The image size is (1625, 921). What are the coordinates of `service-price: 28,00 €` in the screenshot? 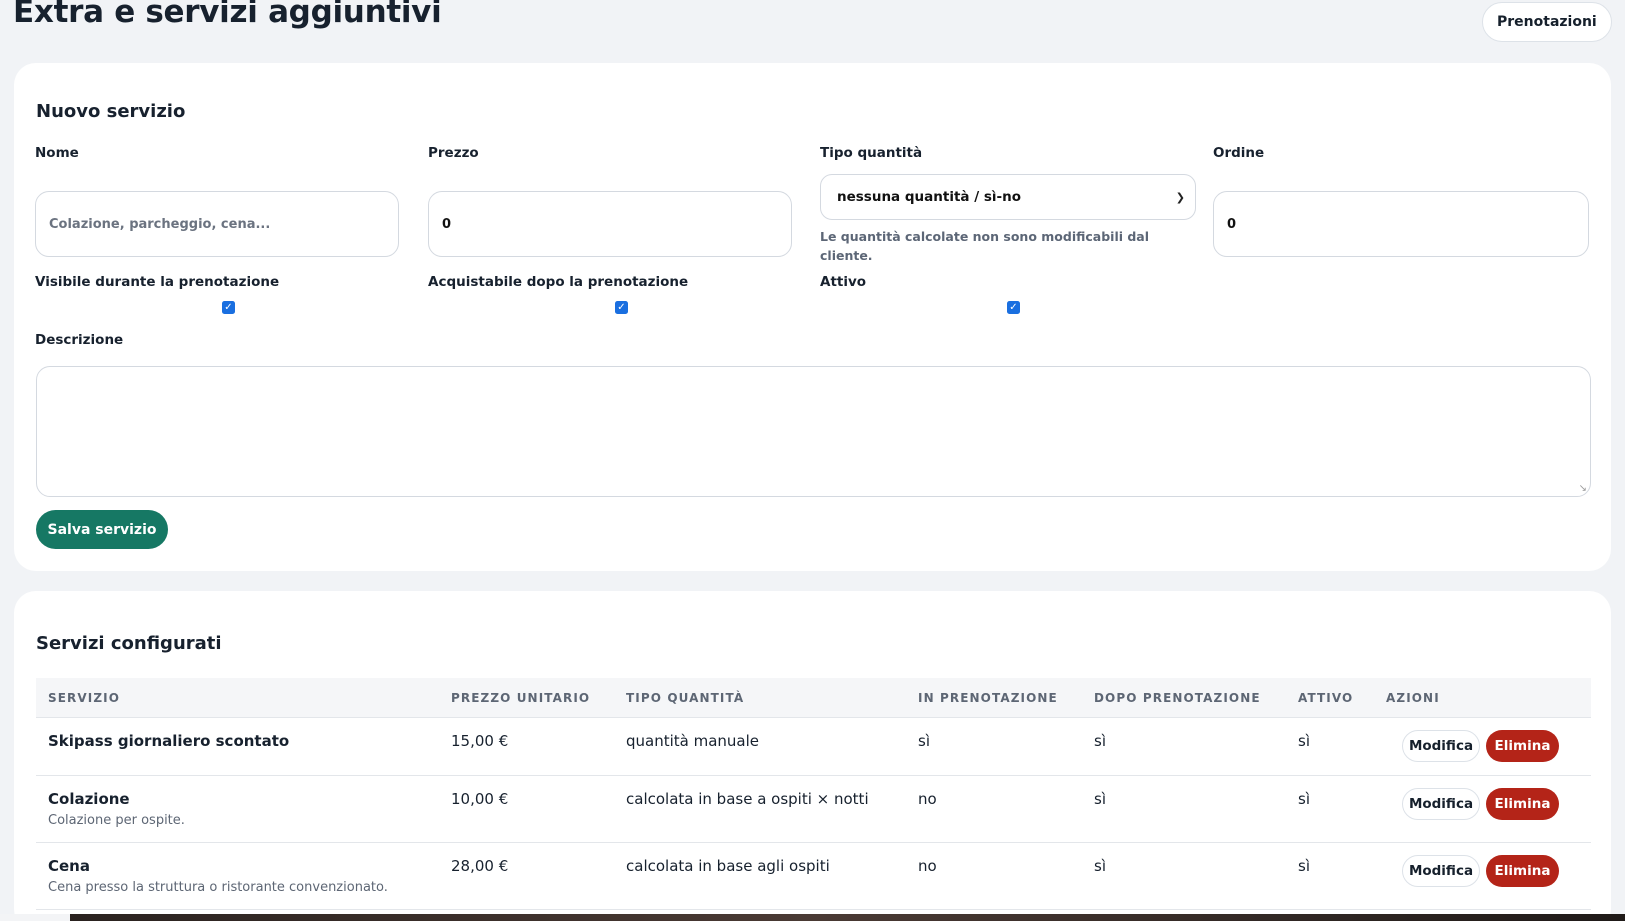 It's located at (480, 866).